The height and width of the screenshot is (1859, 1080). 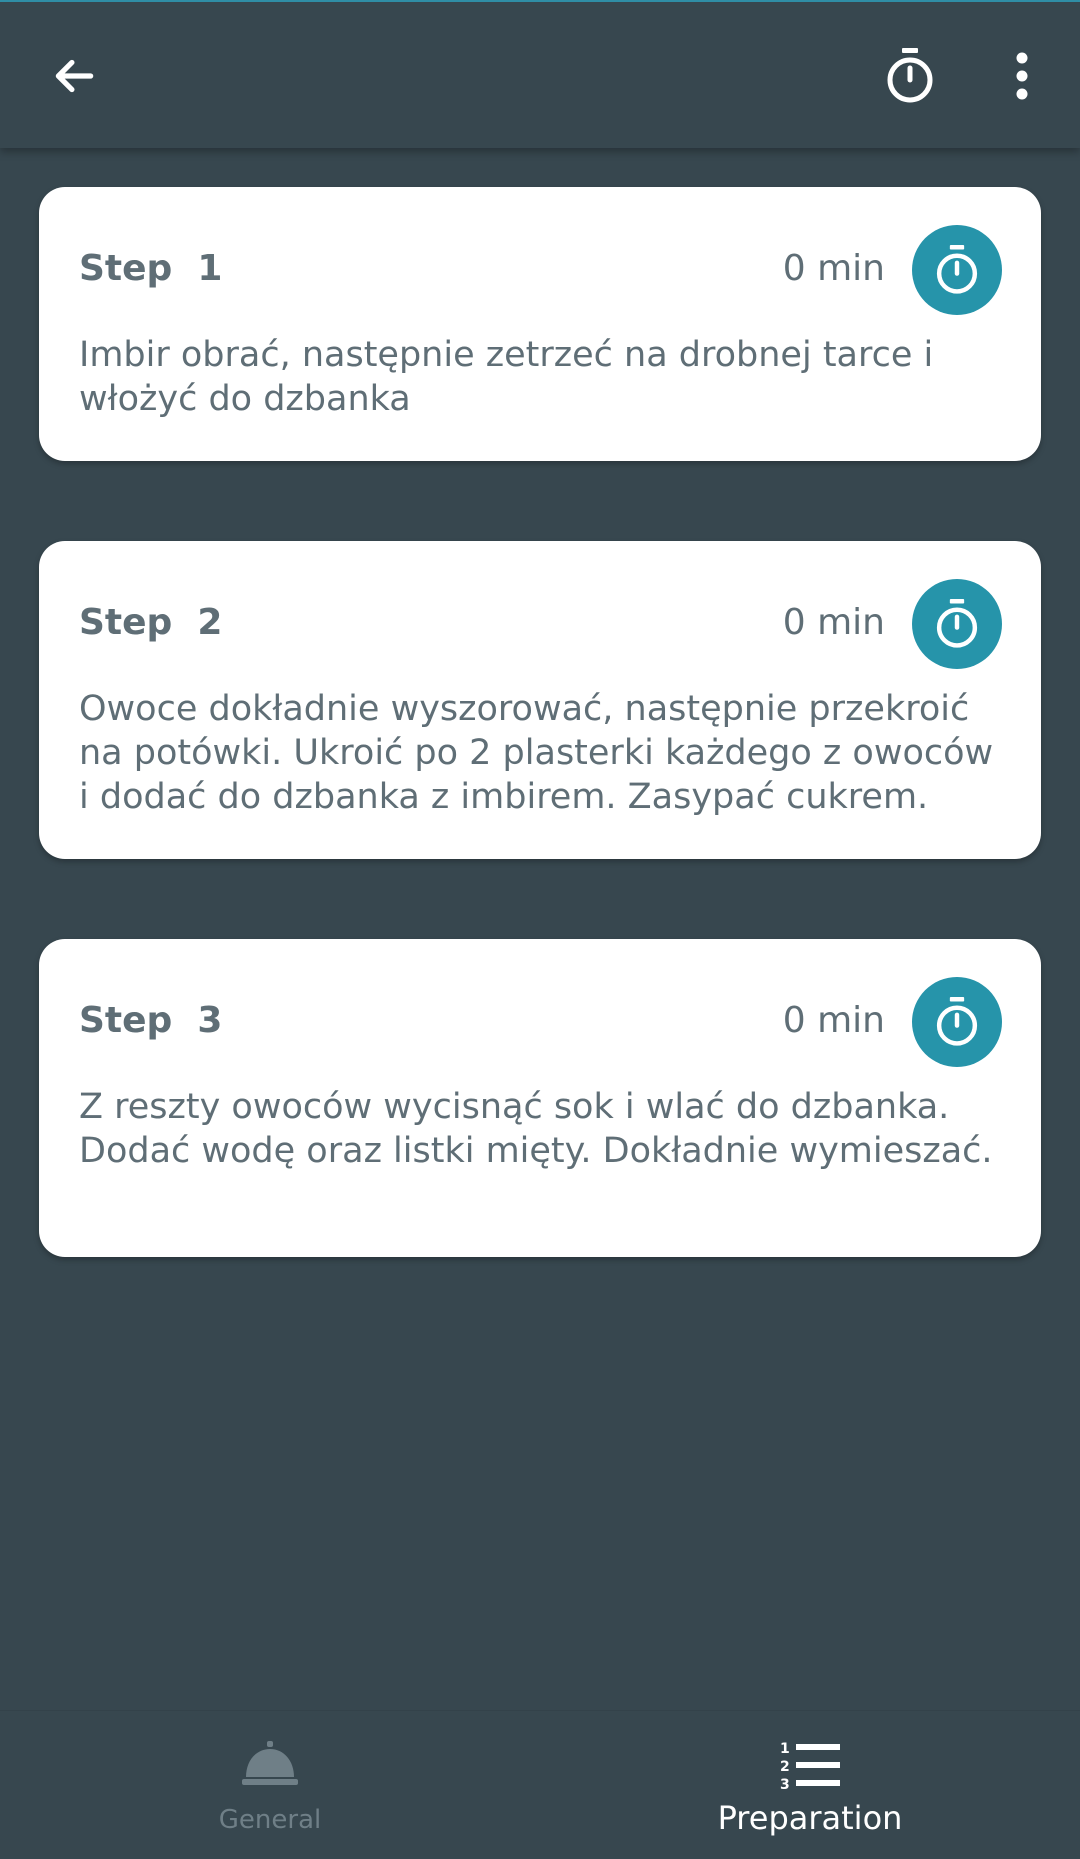 I want to click on bottom-navigation: General 1 2 3 Preparation, so click(x=540, y=1784).